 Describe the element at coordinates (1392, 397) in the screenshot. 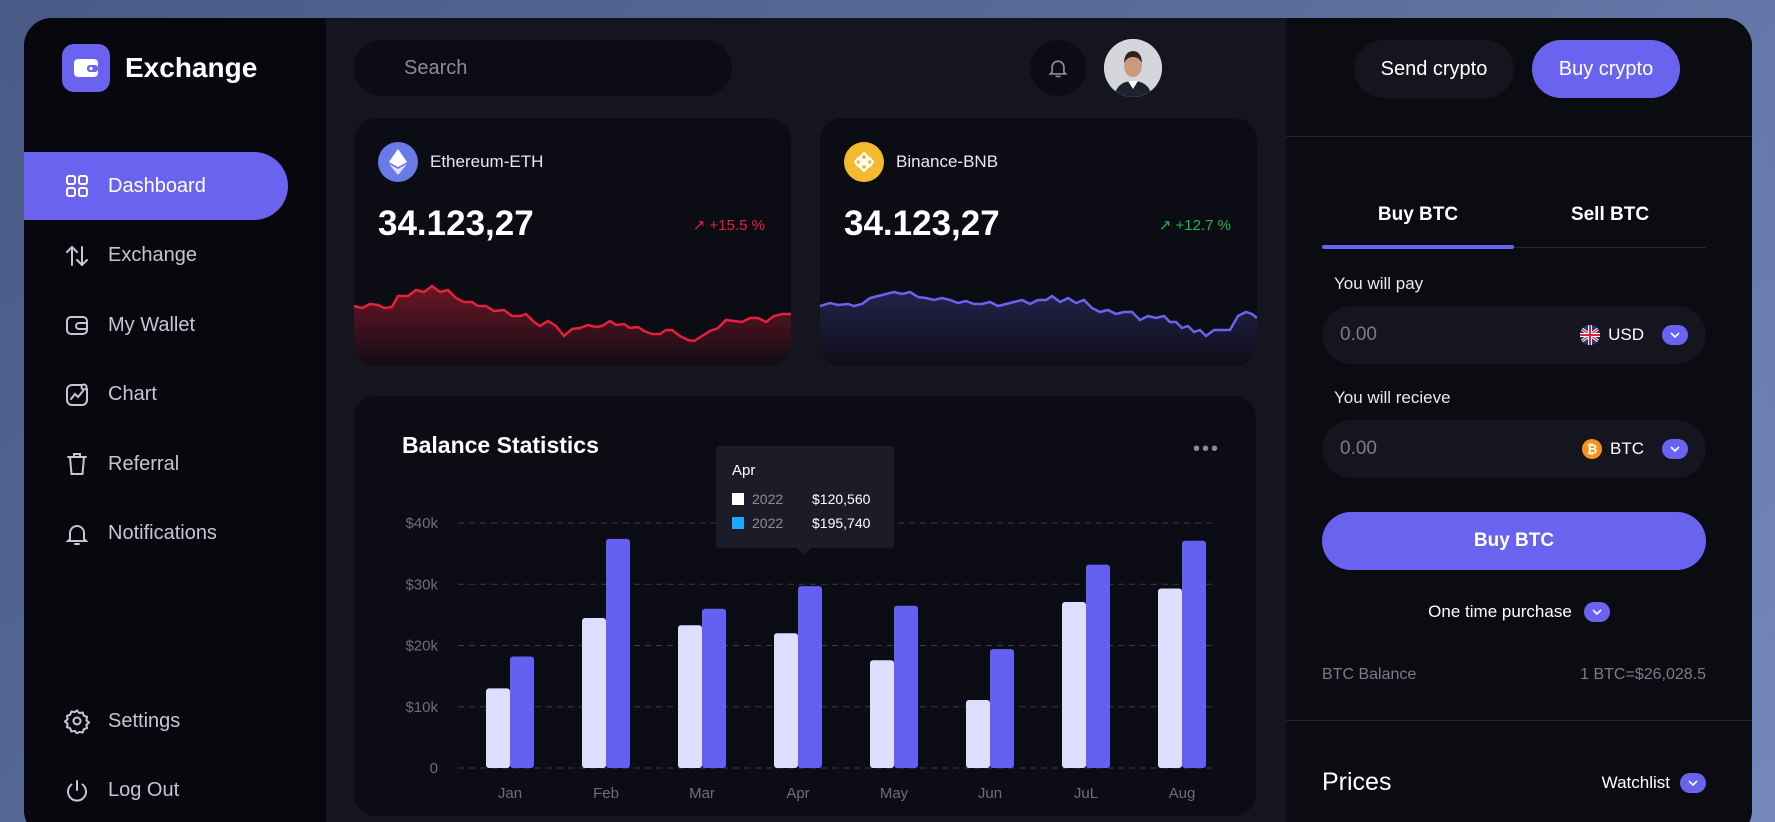

I see `receive-label: You will recieve` at that location.